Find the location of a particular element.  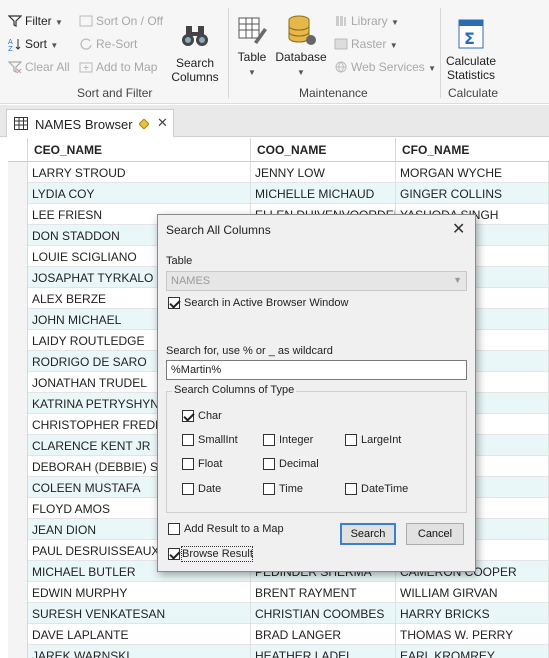

calculate-statistics-button: Σ Calculate Statistics is located at coordinates (471, 50).